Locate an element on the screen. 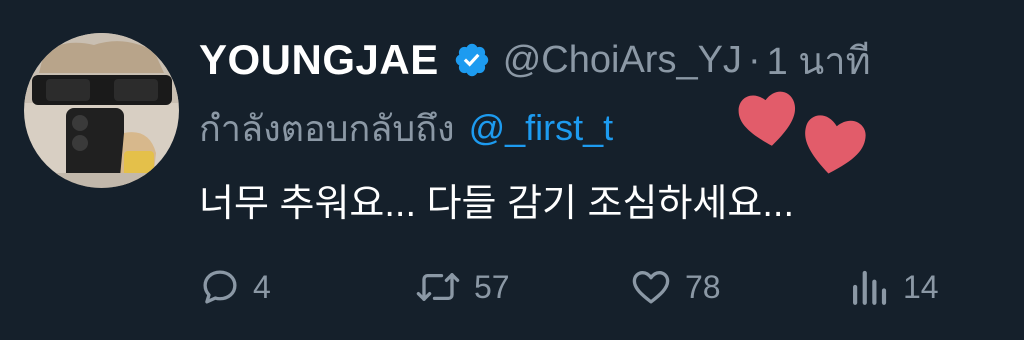 The width and height of the screenshot is (1024, 340). replying-to-label: กำลังตอบกลับถึง is located at coordinates (327, 128).